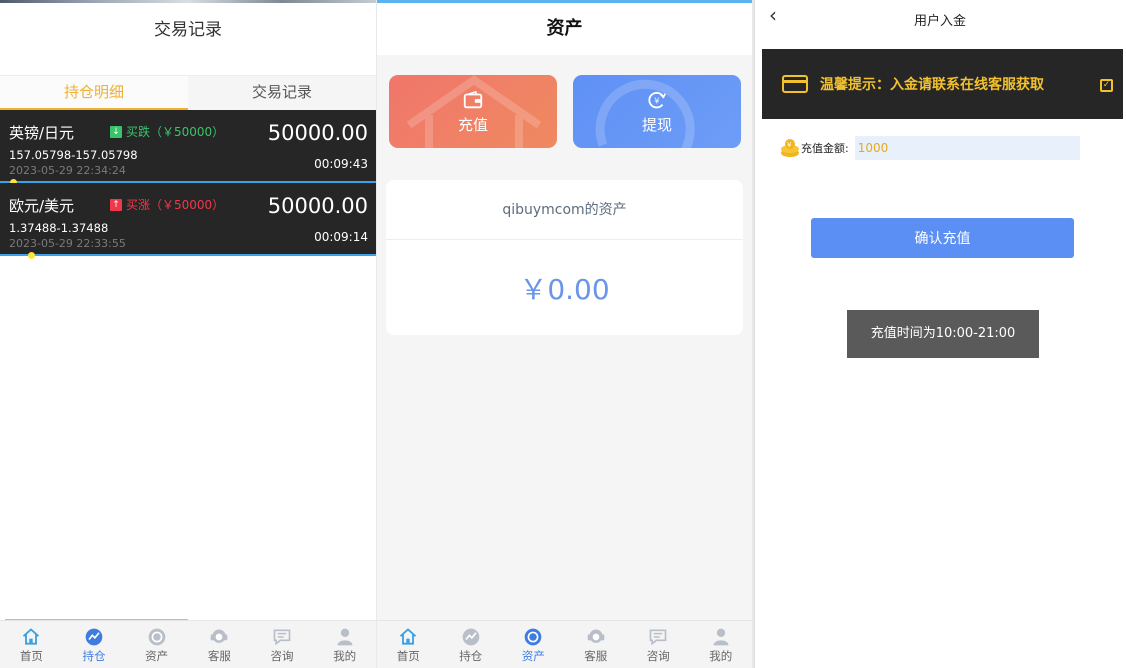  I want to click on notice-text: 温馨提示：入金请联系在线客服获取, so click(932, 85).